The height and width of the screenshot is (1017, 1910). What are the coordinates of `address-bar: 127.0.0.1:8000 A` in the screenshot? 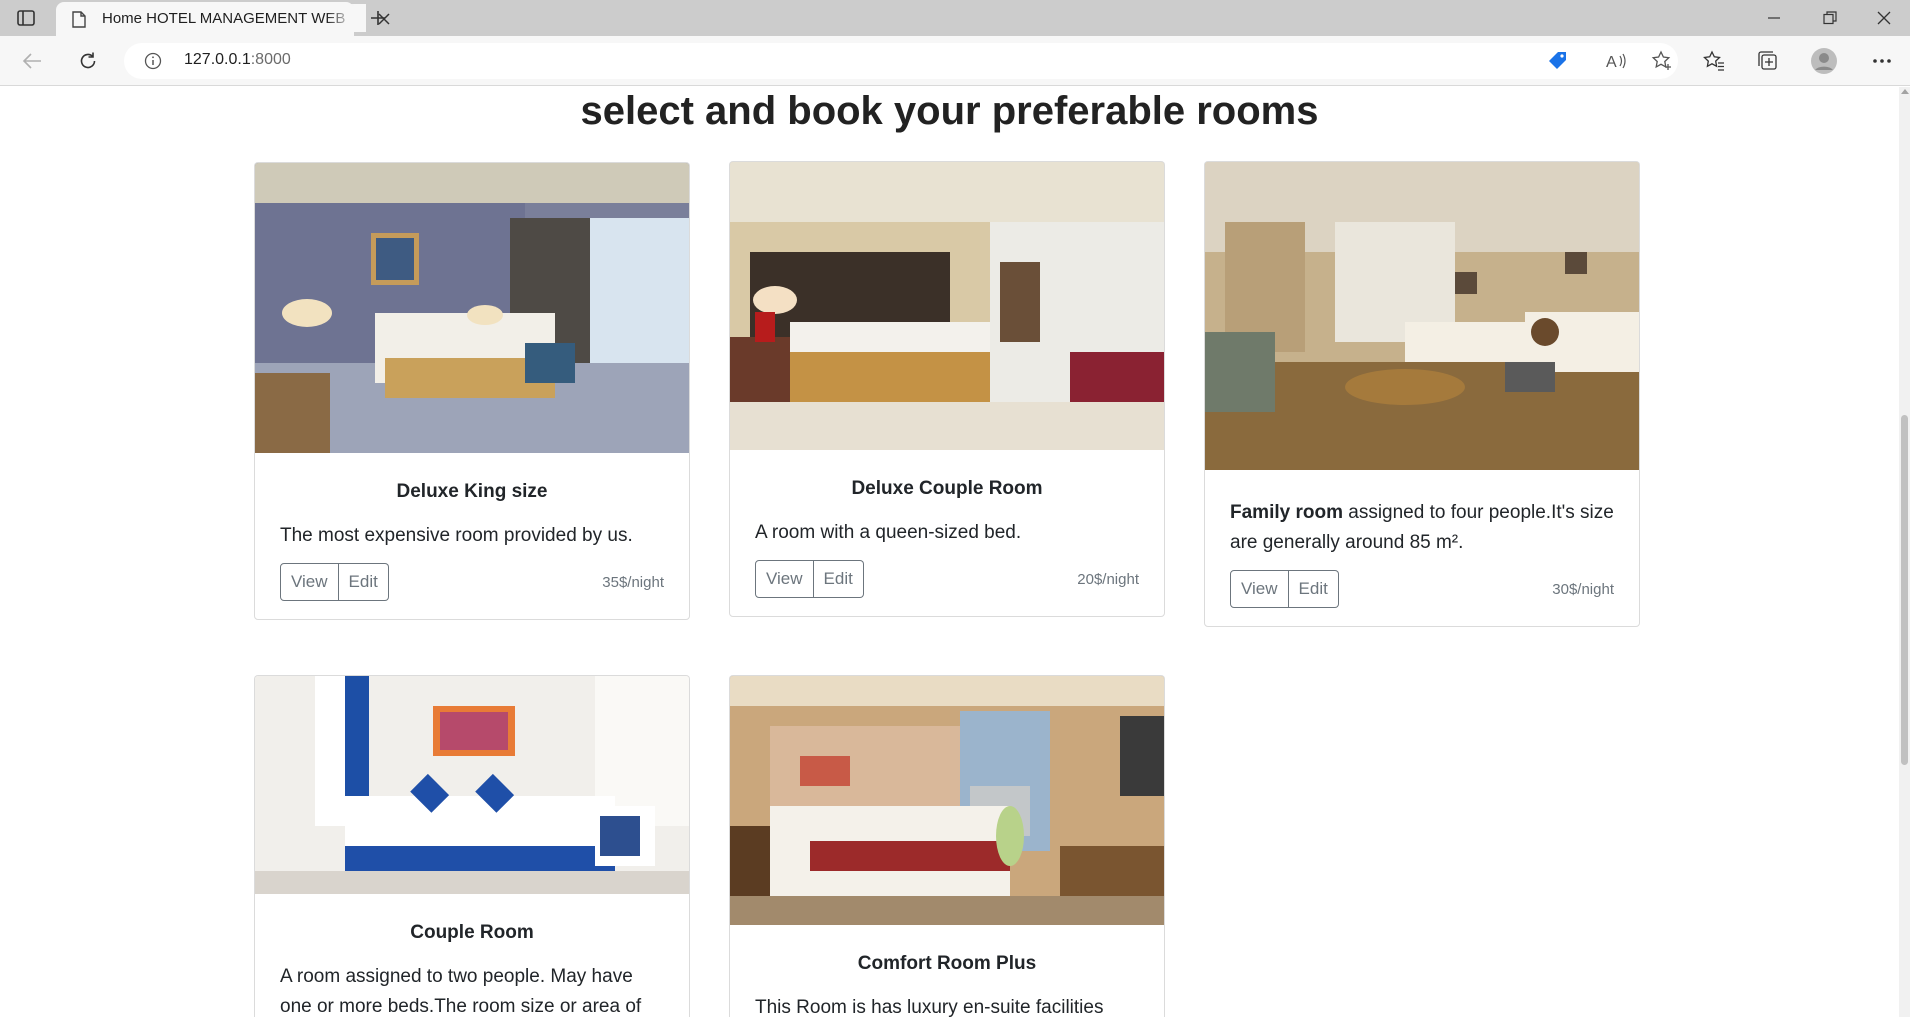 It's located at (901, 61).